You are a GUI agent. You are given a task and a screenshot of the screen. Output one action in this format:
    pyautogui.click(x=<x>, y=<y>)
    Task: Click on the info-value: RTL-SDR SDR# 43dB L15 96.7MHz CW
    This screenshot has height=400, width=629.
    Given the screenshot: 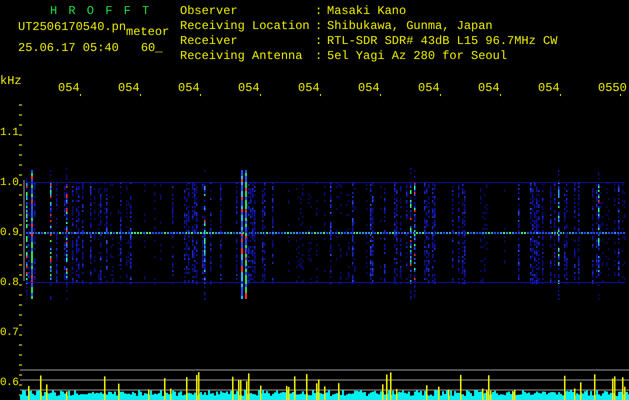 What is the action you would take?
    pyautogui.click(x=442, y=41)
    